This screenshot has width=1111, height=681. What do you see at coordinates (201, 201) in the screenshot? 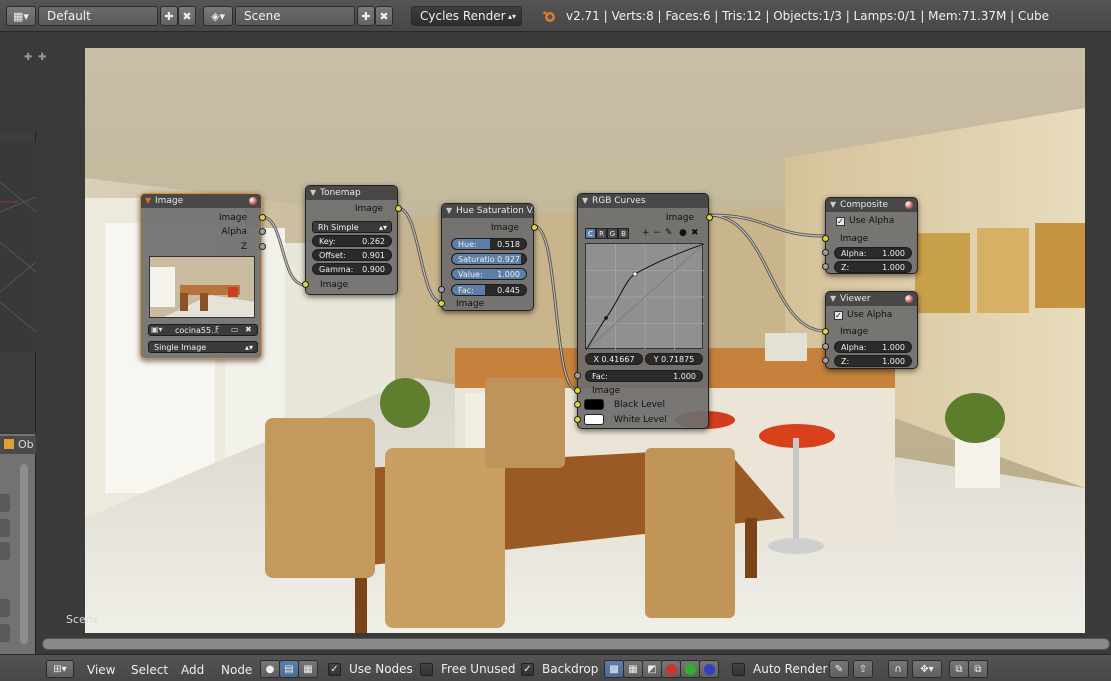
I see `image-node-header: ▼ Image` at bounding box center [201, 201].